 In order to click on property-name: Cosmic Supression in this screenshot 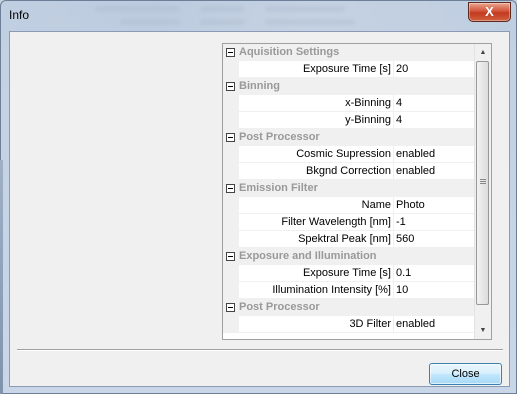, I will do `click(316, 154)`.